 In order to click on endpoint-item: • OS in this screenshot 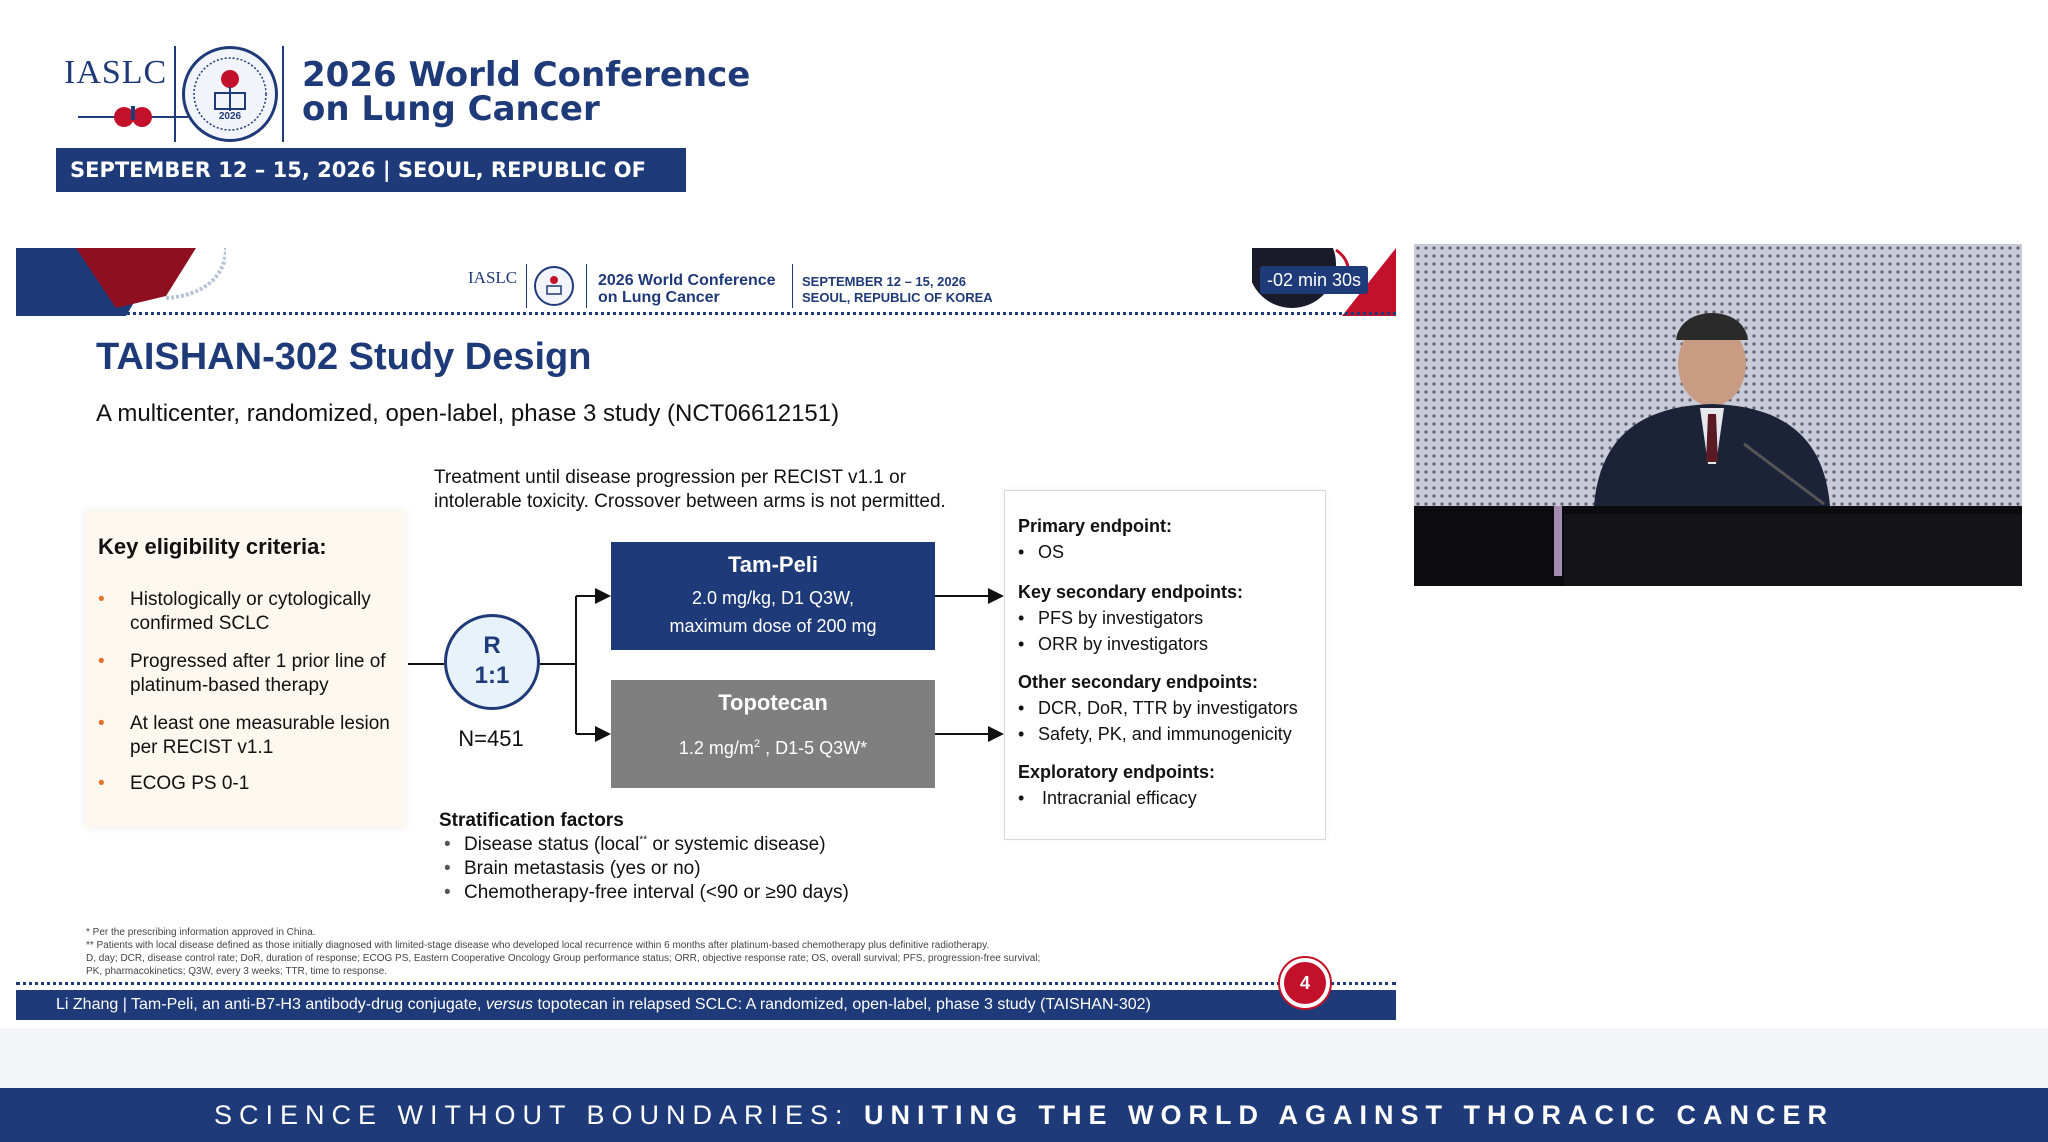, I will do `click(1041, 552)`.